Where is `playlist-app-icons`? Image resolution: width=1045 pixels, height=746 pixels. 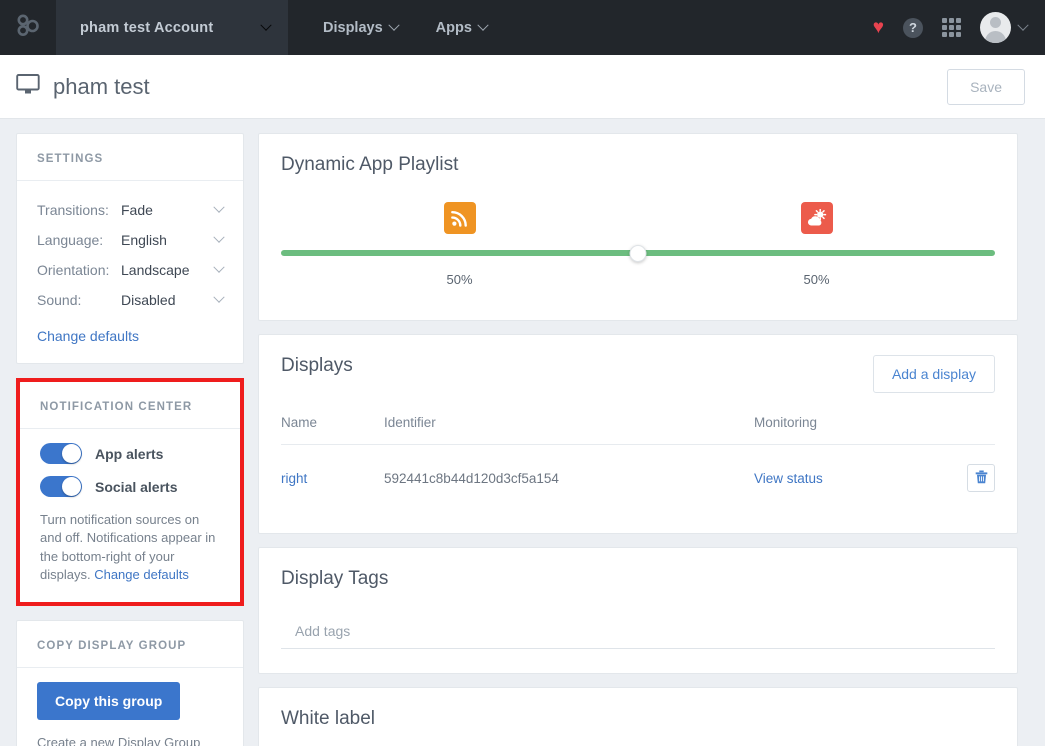
playlist-app-icons is located at coordinates (638, 220).